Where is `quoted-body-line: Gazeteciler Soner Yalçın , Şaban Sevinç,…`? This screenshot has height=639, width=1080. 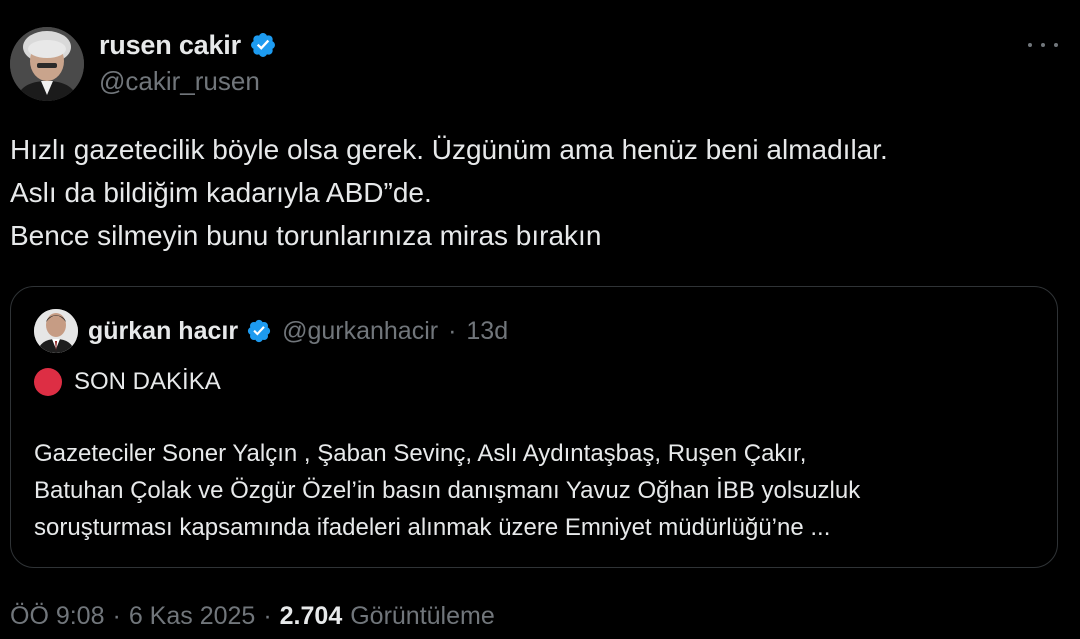 quoted-body-line: Gazeteciler Soner Yalçın , Şaban Sevinç,… is located at coordinates (420, 453).